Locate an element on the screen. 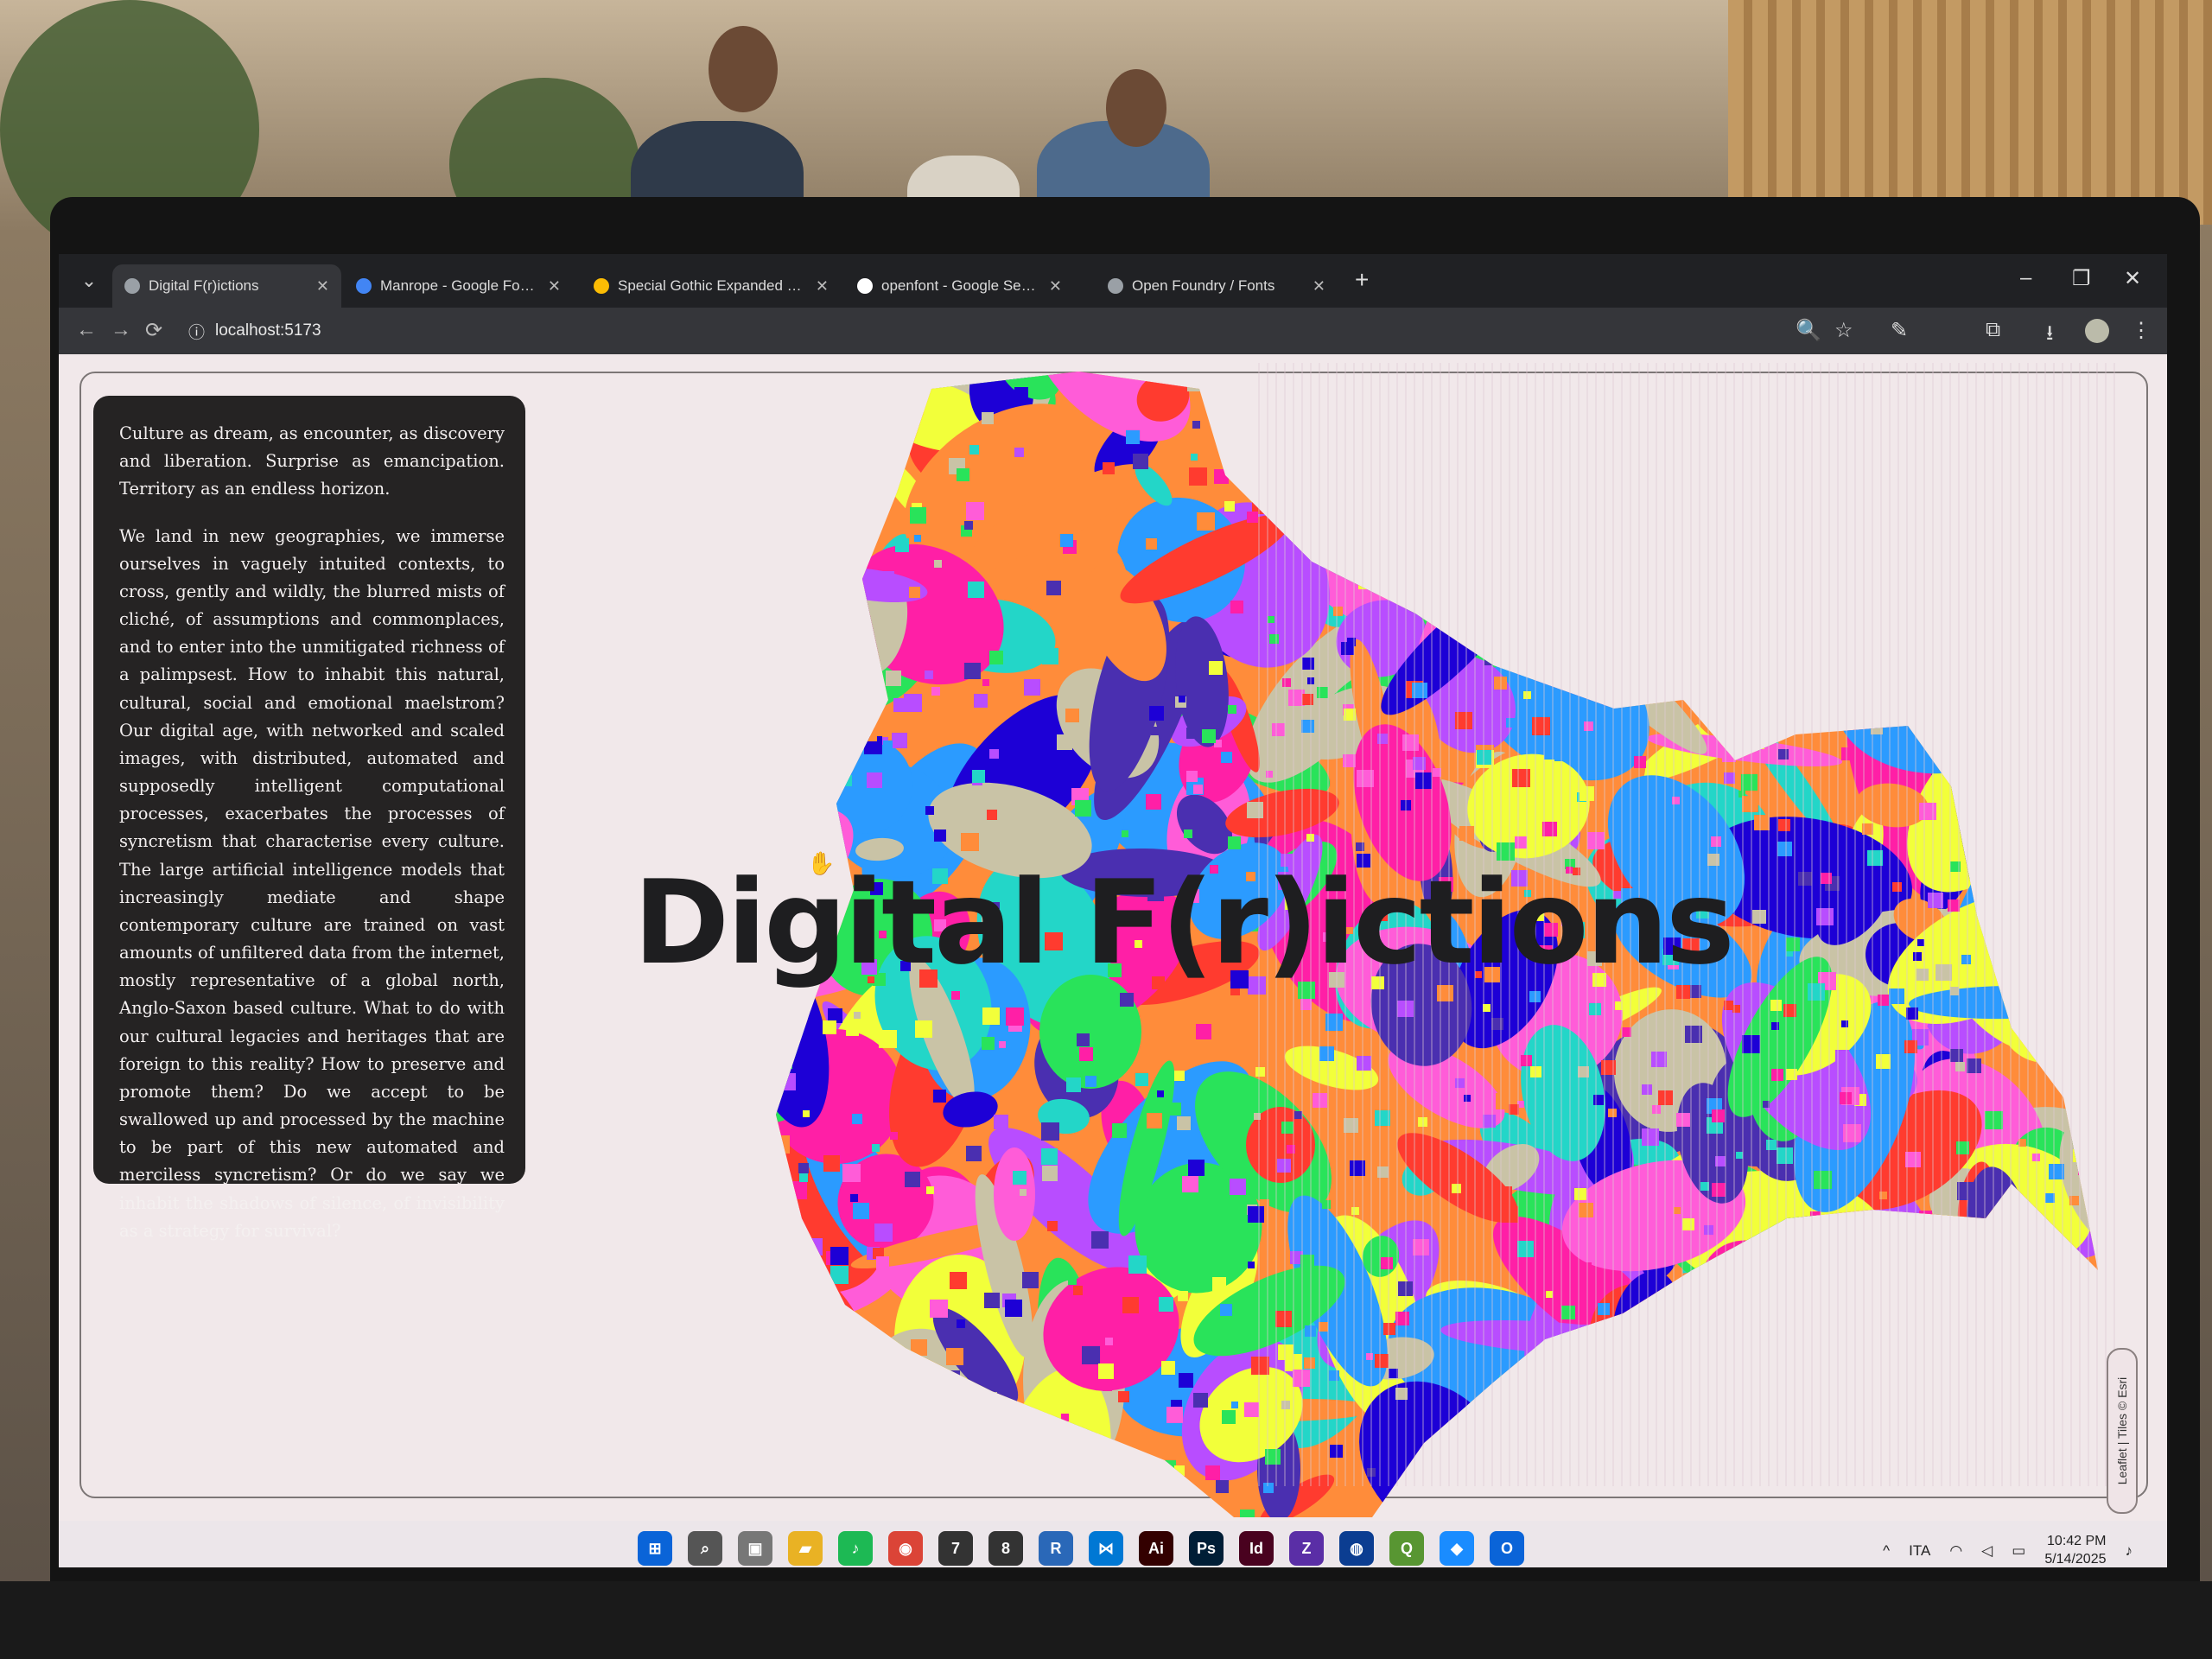 The height and width of the screenshot is (1659, 2212). minimize-icon: – is located at coordinates (2025, 278).